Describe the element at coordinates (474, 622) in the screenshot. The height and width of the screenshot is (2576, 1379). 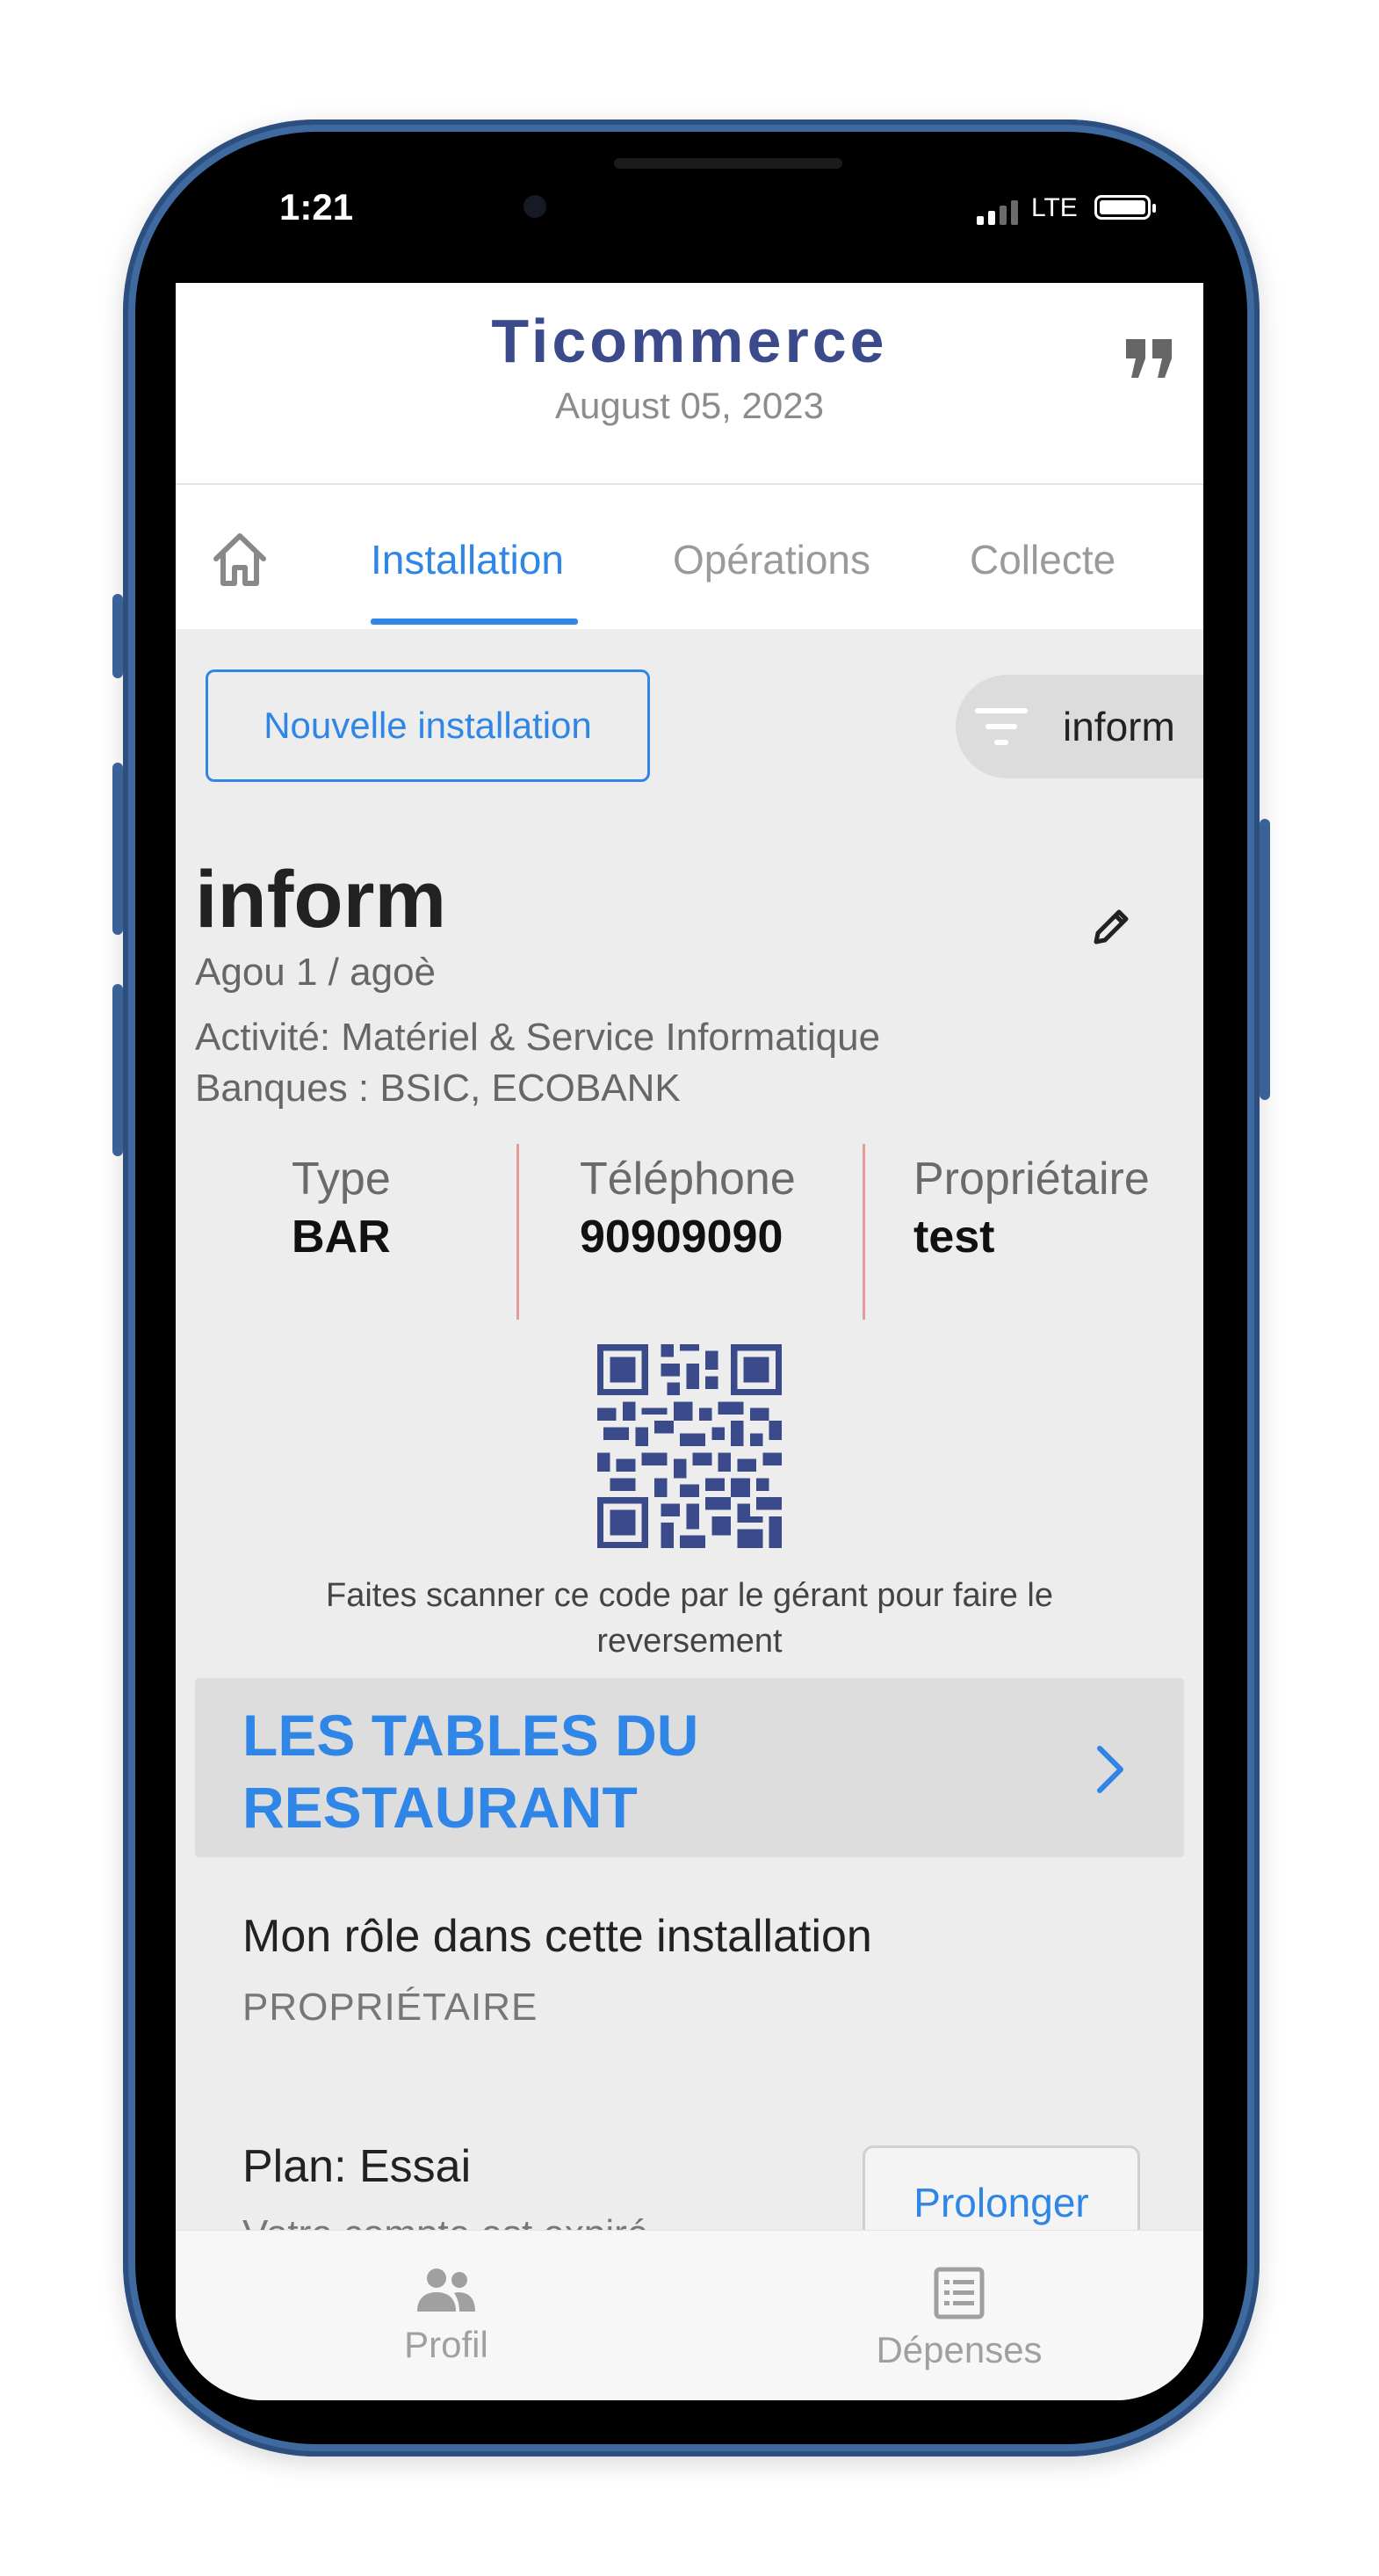
I see `active-tab-indicator` at that location.